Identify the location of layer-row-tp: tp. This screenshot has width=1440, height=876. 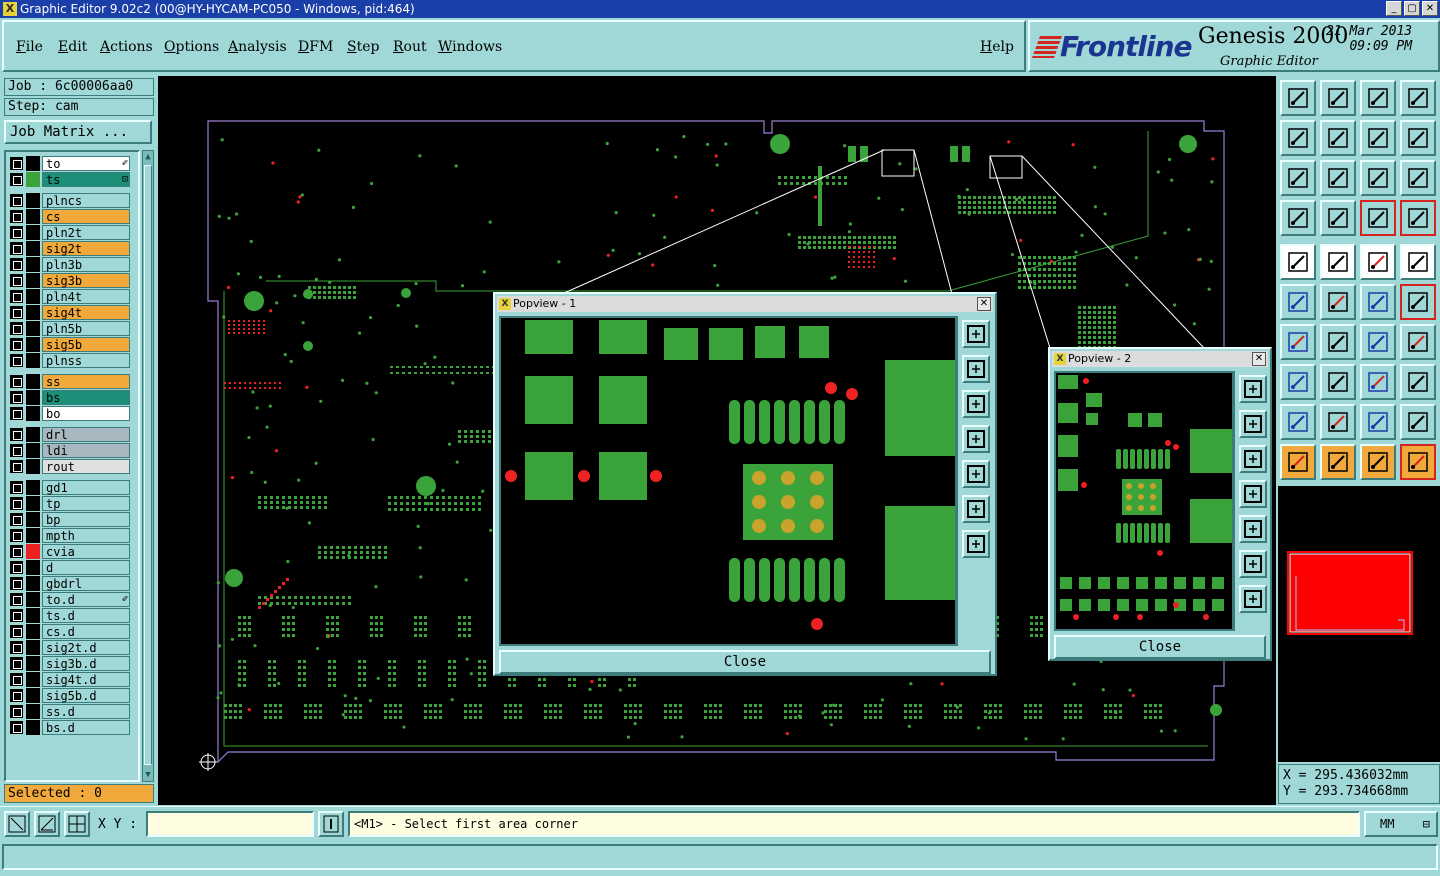
(73, 503).